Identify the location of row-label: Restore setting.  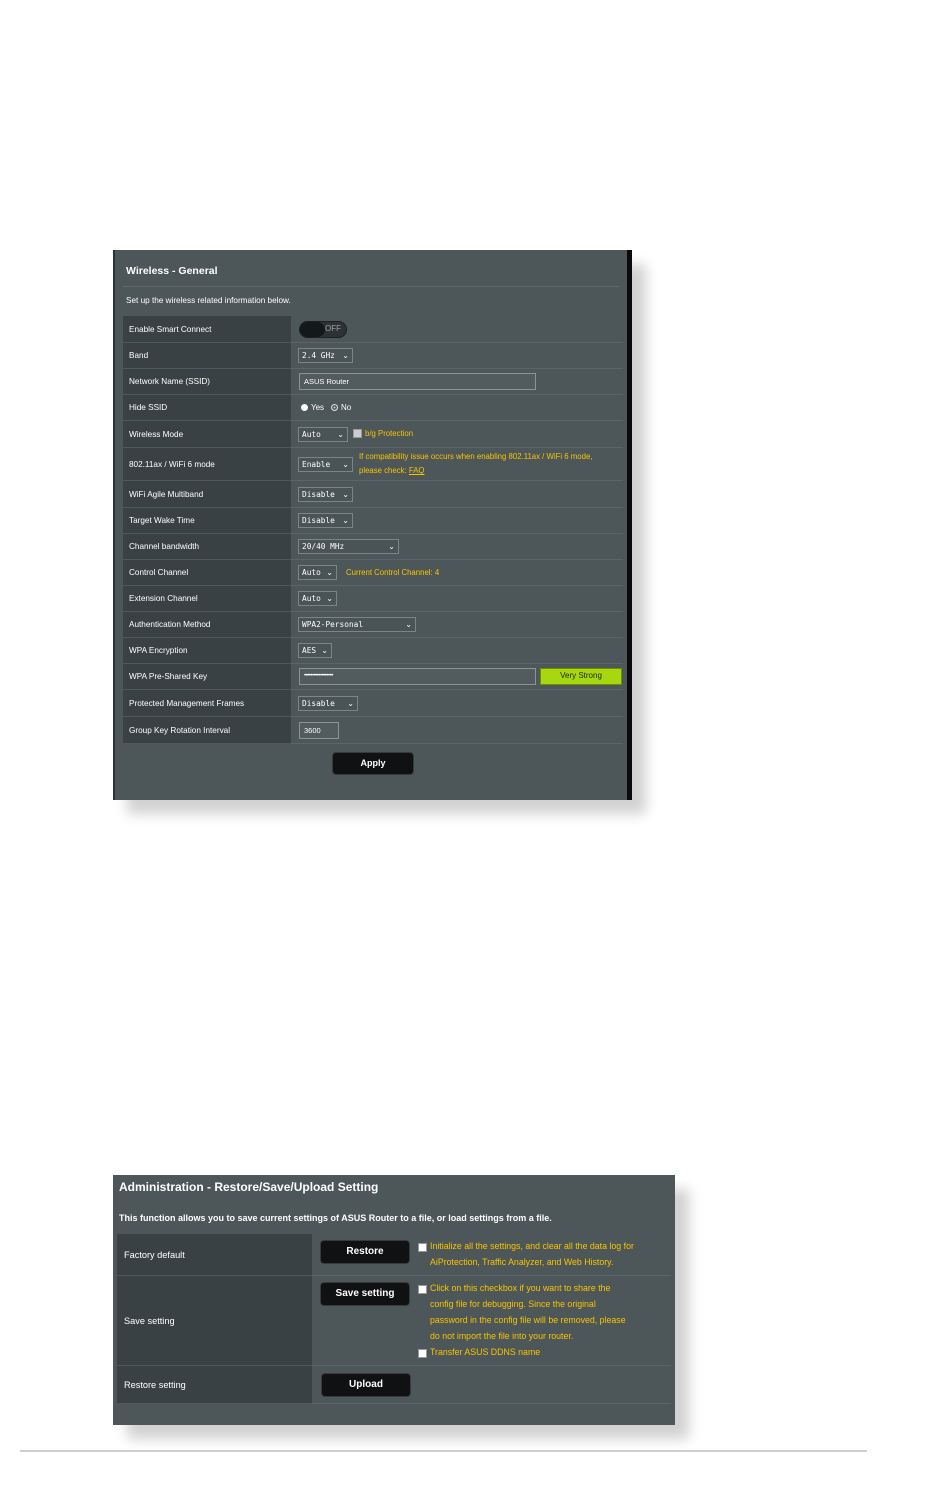
(214, 1385).